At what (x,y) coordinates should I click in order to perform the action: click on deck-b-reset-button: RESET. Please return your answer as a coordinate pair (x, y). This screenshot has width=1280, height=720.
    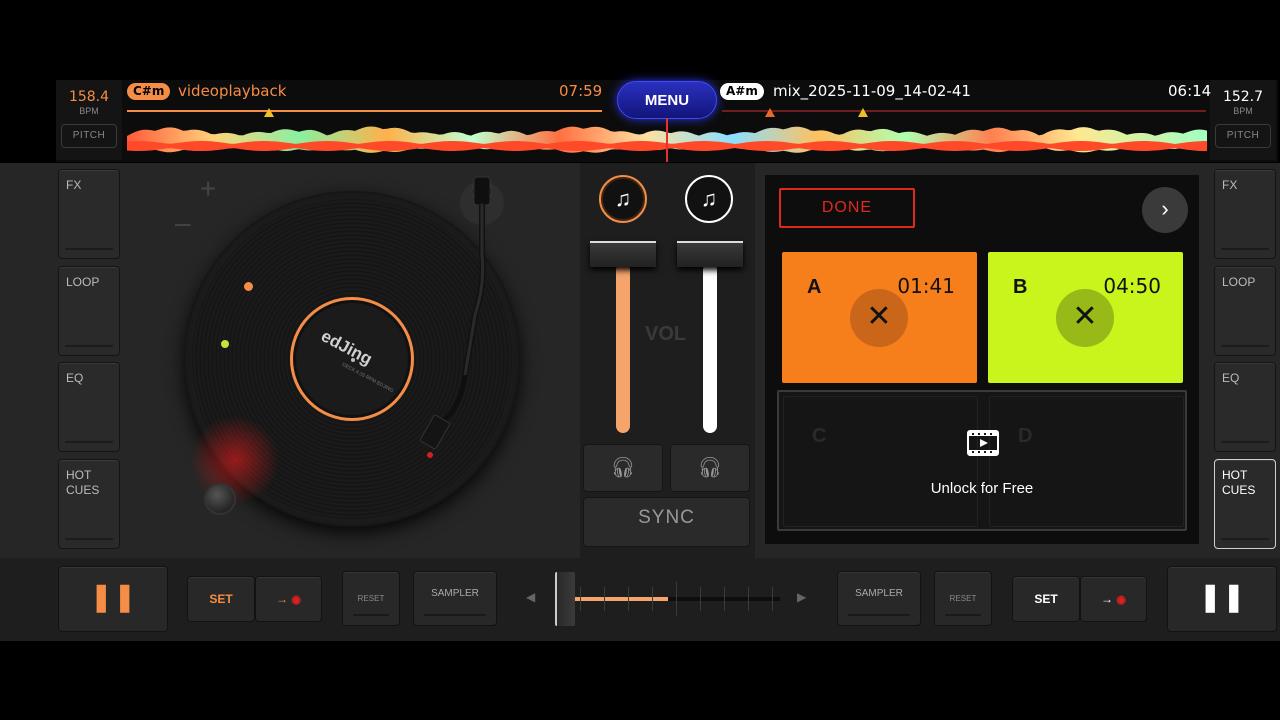
    Looking at the image, I should click on (963, 598).